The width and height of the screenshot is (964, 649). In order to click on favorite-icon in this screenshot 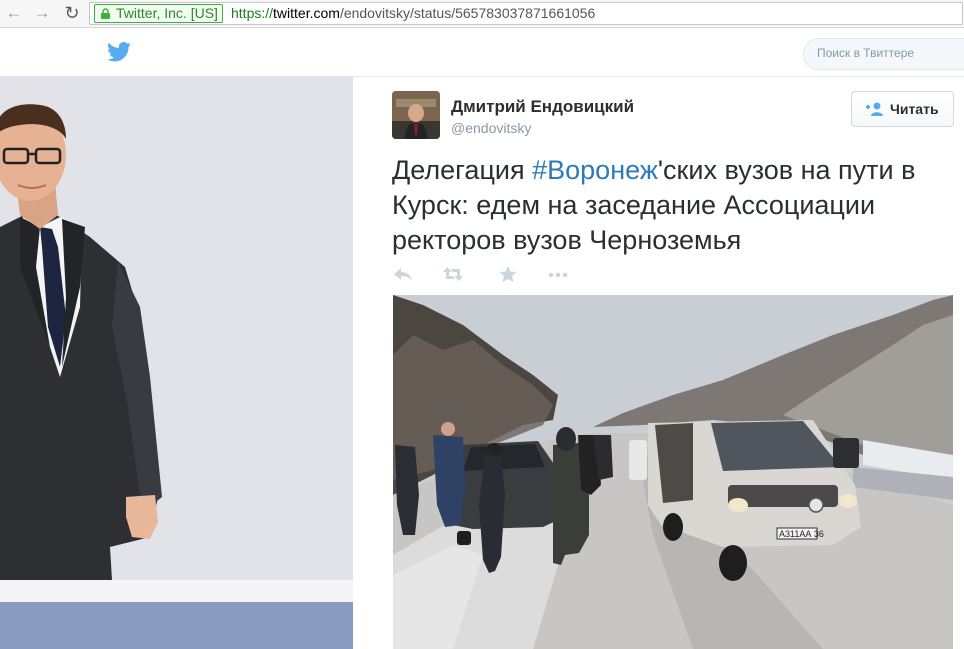, I will do `click(508, 274)`.